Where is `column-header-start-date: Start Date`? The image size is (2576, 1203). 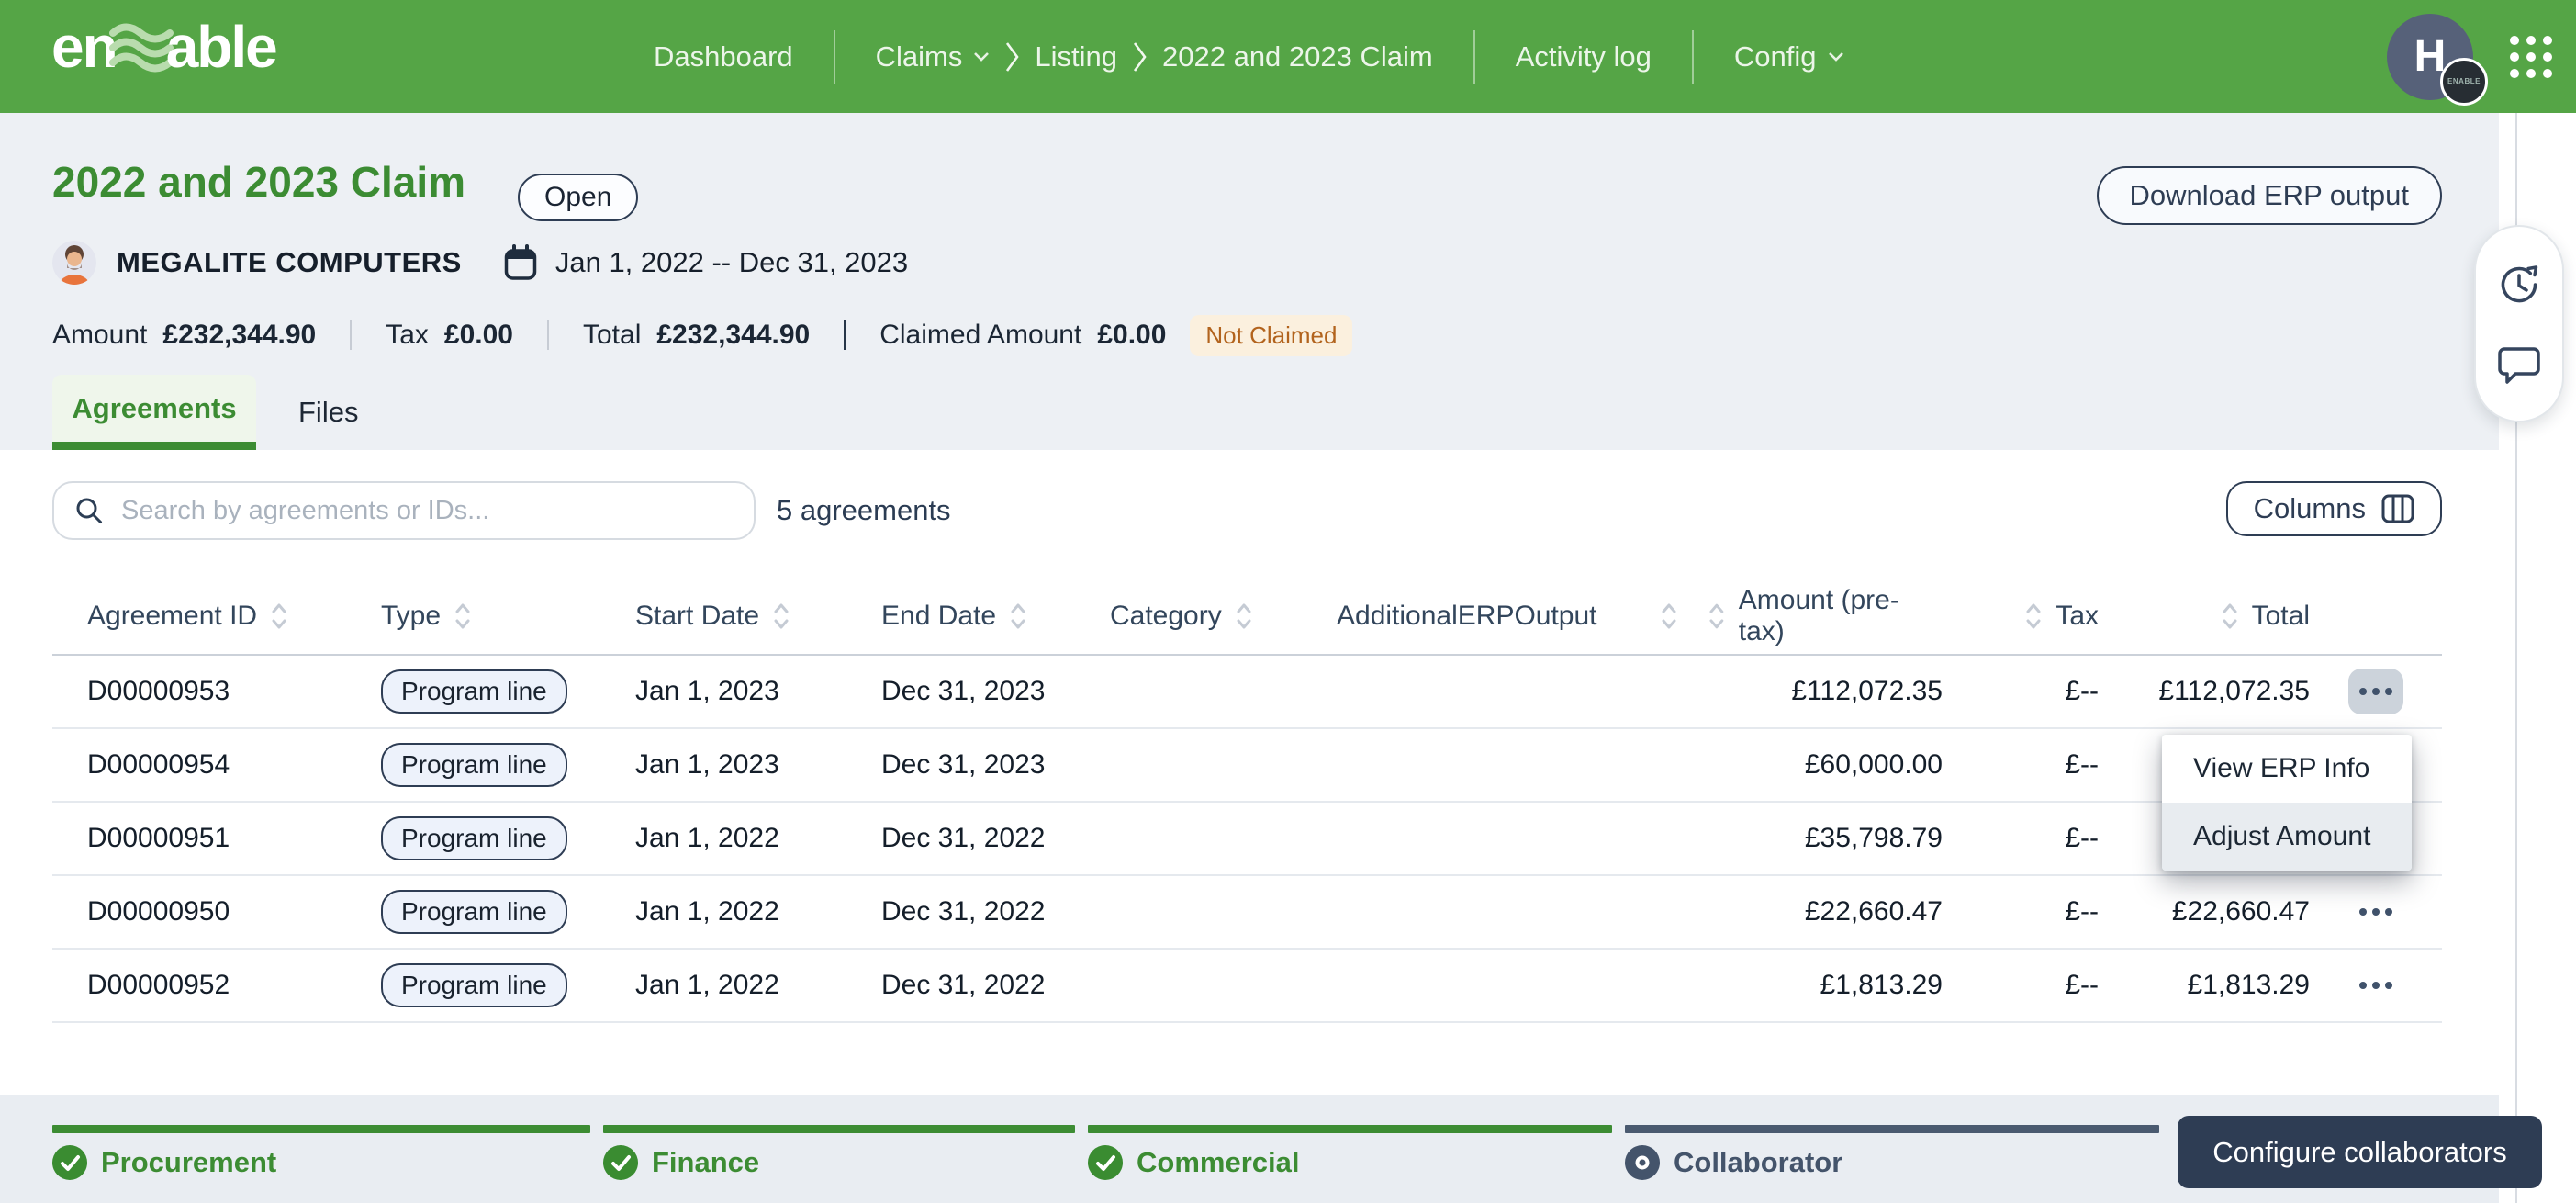
column-header-start-date: Start Date is located at coordinates (758, 616).